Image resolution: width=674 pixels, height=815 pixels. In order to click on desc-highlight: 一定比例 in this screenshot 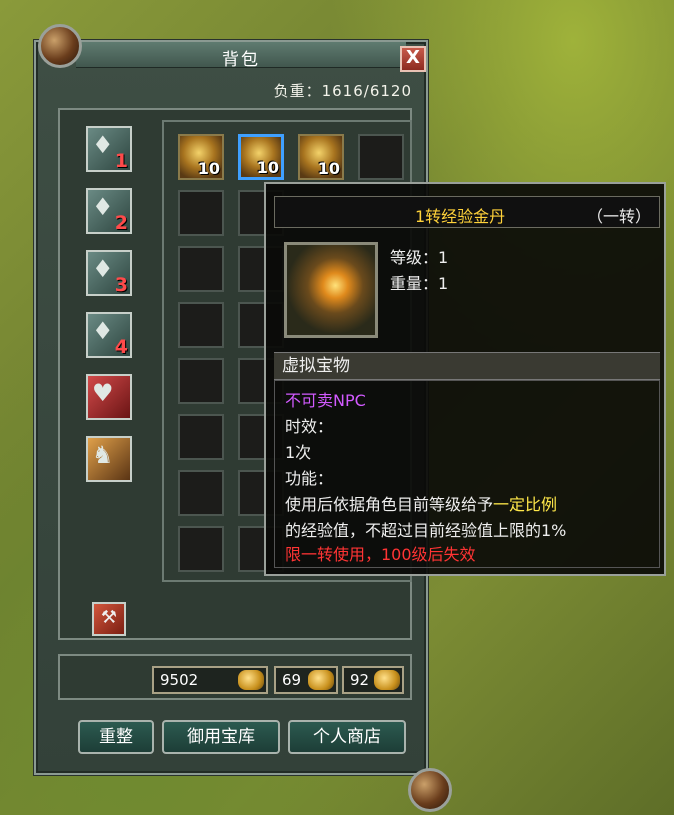, I will do `click(525, 504)`.